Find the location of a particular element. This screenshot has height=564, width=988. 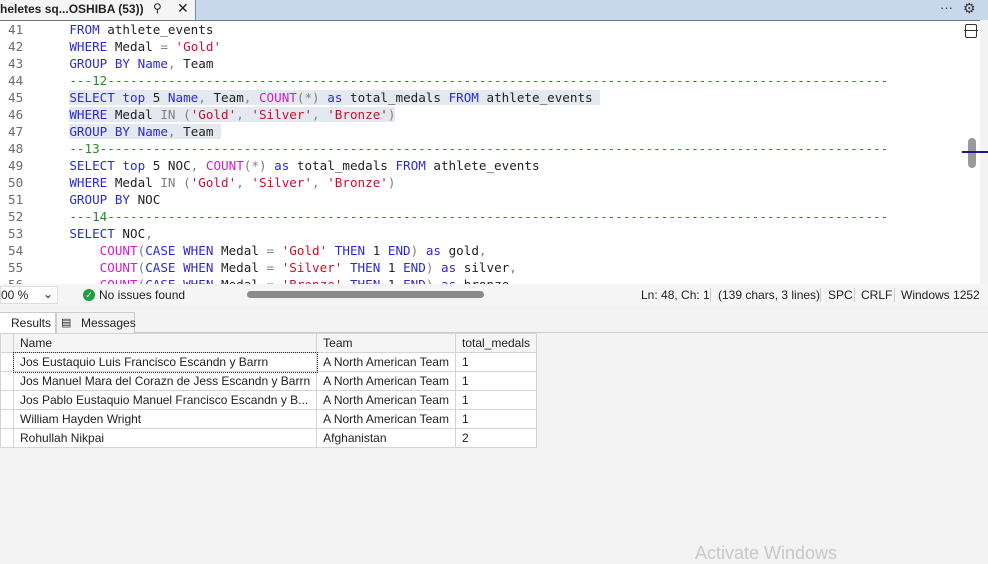

token-kw: SELECT top is located at coordinates (107, 97).